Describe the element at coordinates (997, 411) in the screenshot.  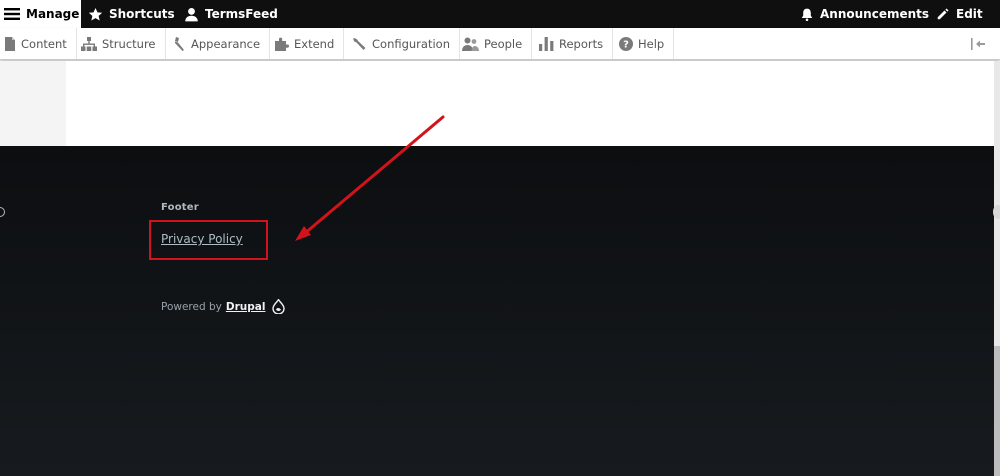
I see `scrollbar-thumb` at that location.